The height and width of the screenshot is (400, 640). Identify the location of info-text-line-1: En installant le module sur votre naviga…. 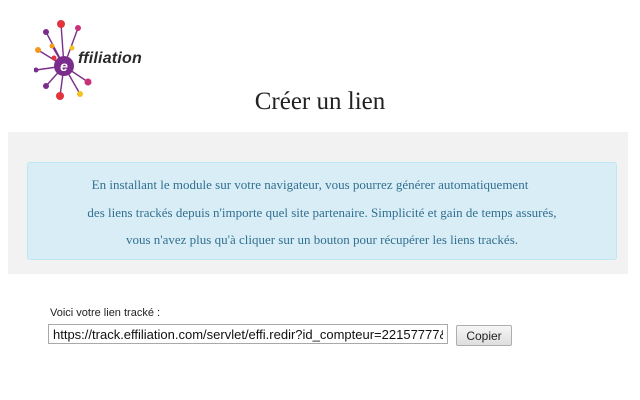
(310, 184).